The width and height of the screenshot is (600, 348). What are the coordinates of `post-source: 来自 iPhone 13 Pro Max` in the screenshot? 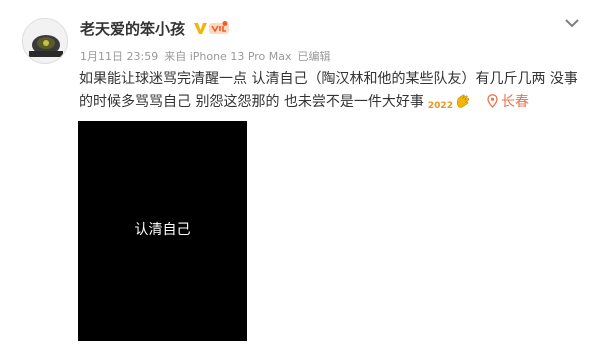 It's located at (228, 56).